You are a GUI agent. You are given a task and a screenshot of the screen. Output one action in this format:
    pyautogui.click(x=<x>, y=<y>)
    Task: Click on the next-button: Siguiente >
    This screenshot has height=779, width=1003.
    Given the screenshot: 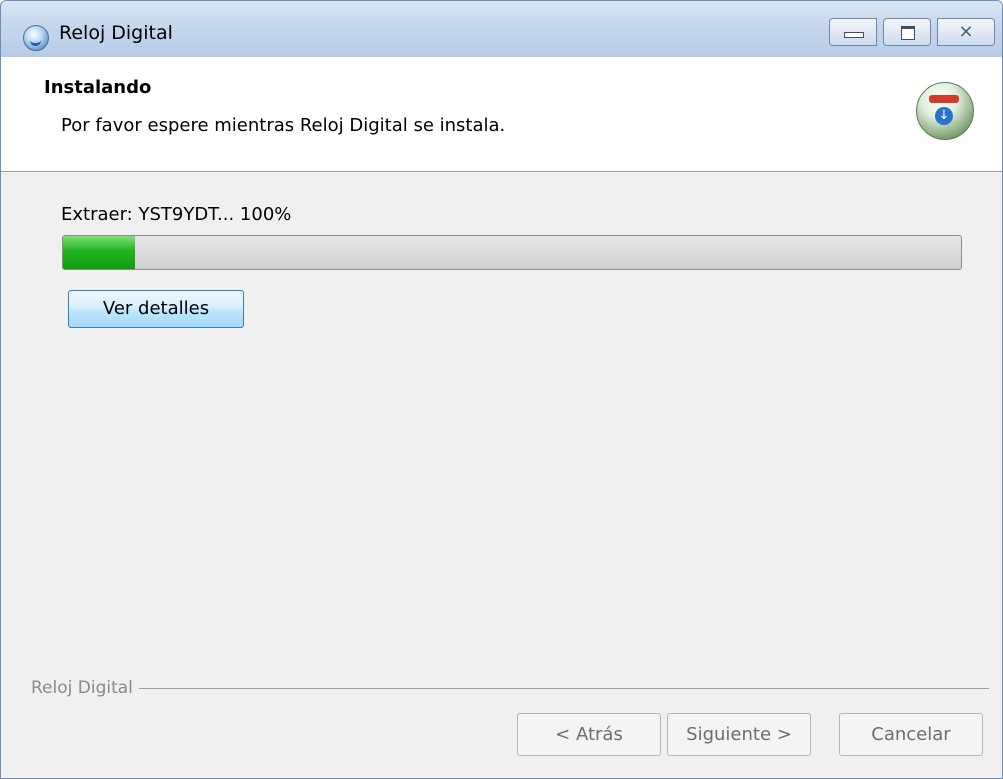 What is the action you would take?
    pyautogui.click(x=739, y=734)
    